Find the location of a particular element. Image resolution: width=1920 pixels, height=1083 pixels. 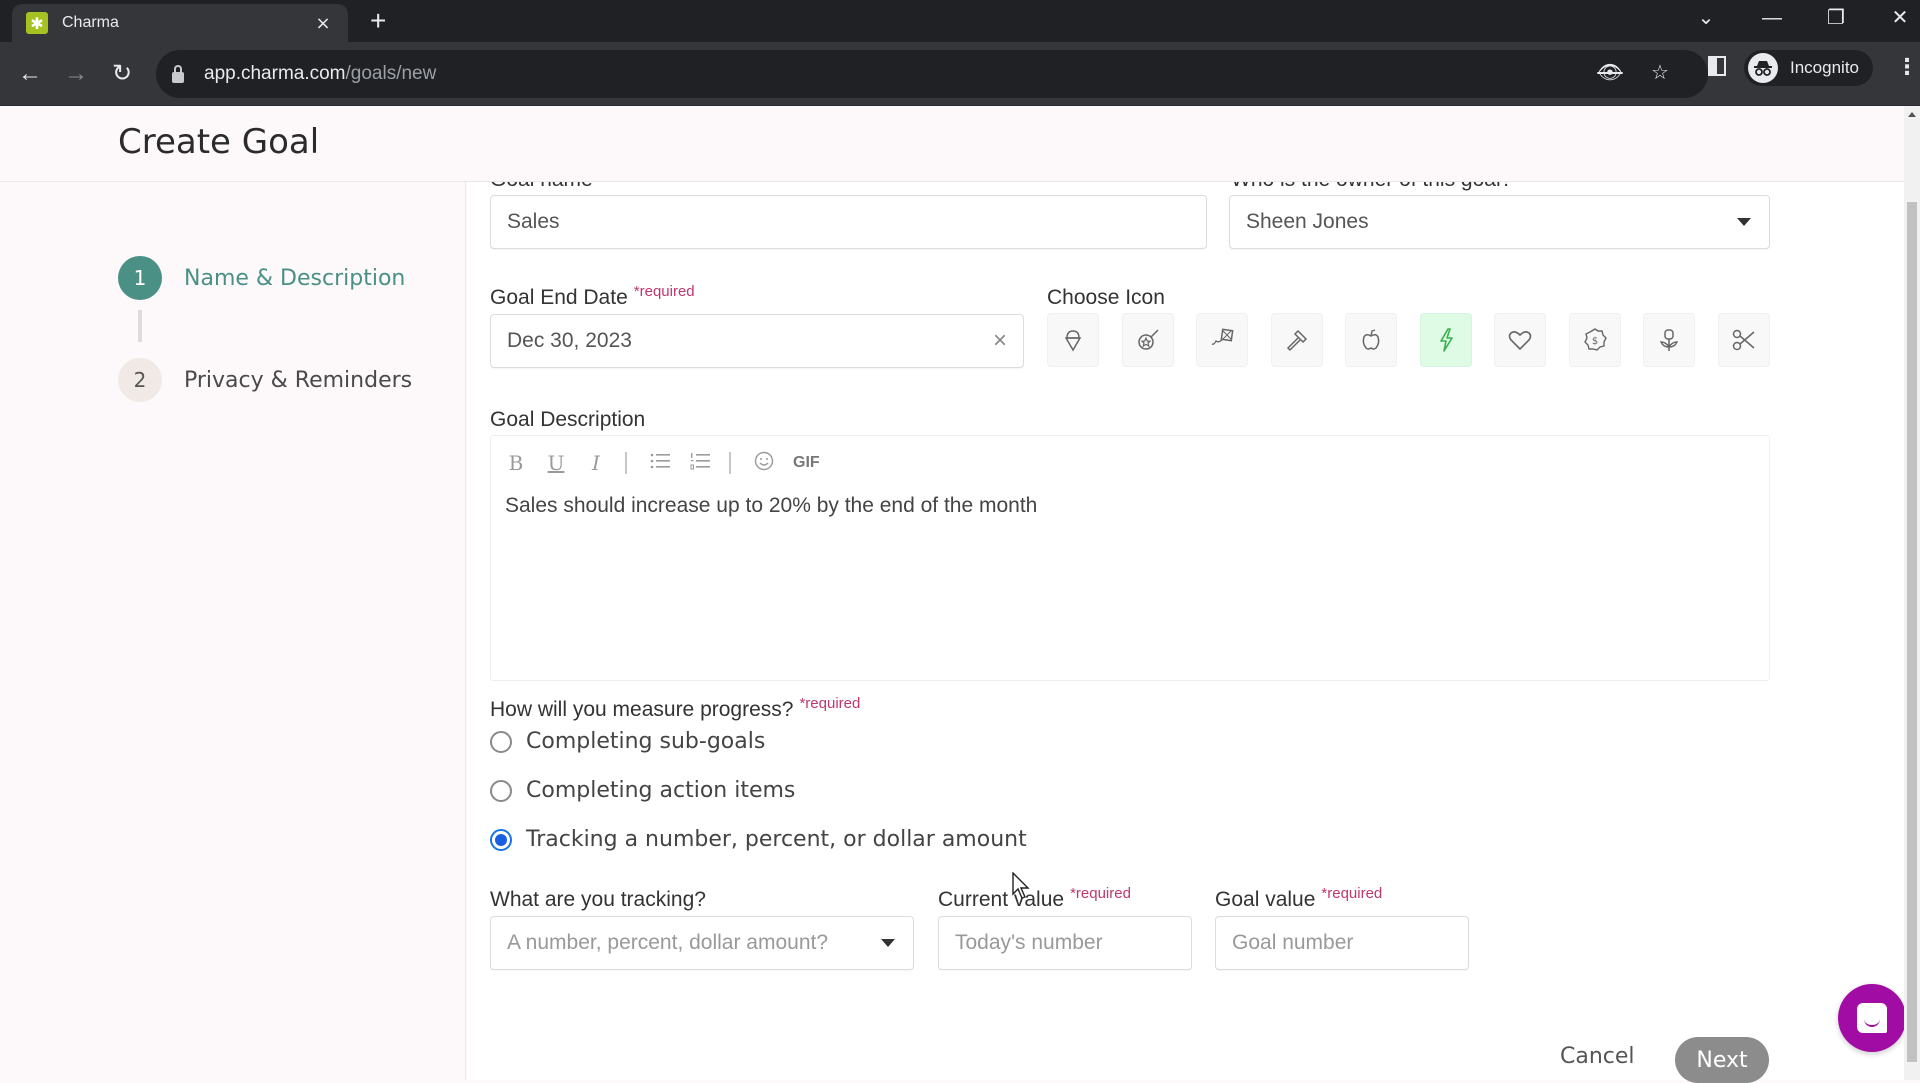

restore-button: ❐ is located at coordinates (1836, 18).